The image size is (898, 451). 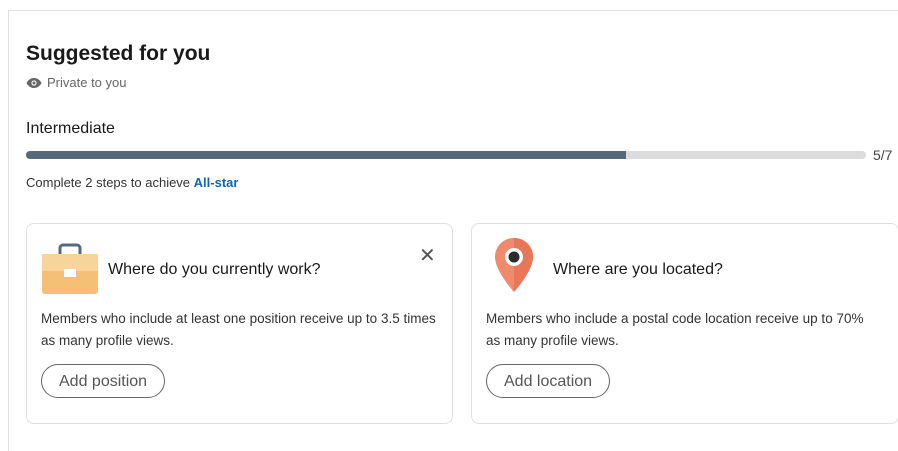 What do you see at coordinates (70, 128) in the screenshot?
I see `profile-level: Intermediate` at bounding box center [70, 128].